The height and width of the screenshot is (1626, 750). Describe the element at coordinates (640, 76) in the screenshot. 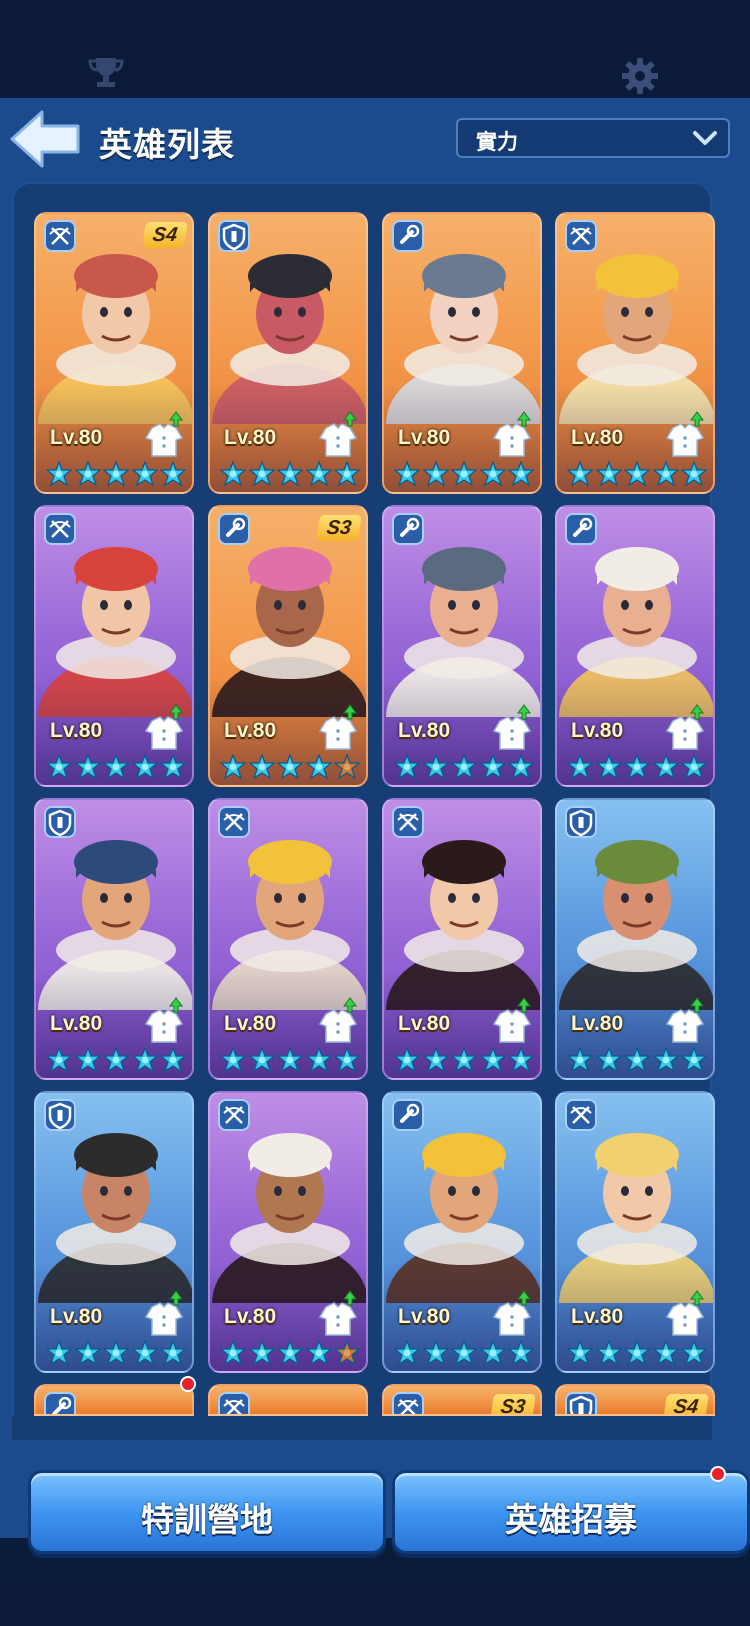

I see `gear-icon` at that location.